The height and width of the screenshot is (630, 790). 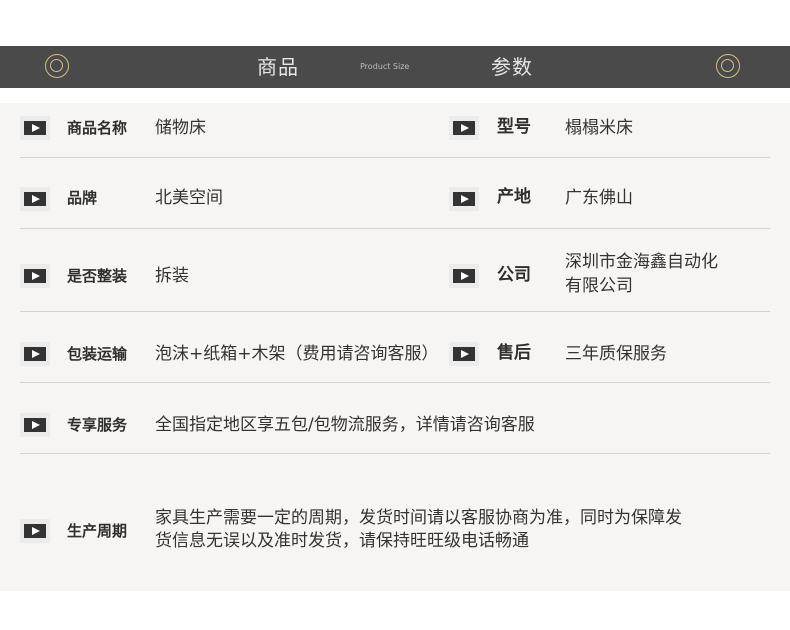 What do you see at coordinates (514, 127) in the screenshot?
I see `spec-label-model: 型号` at bounding box center [514, 127].